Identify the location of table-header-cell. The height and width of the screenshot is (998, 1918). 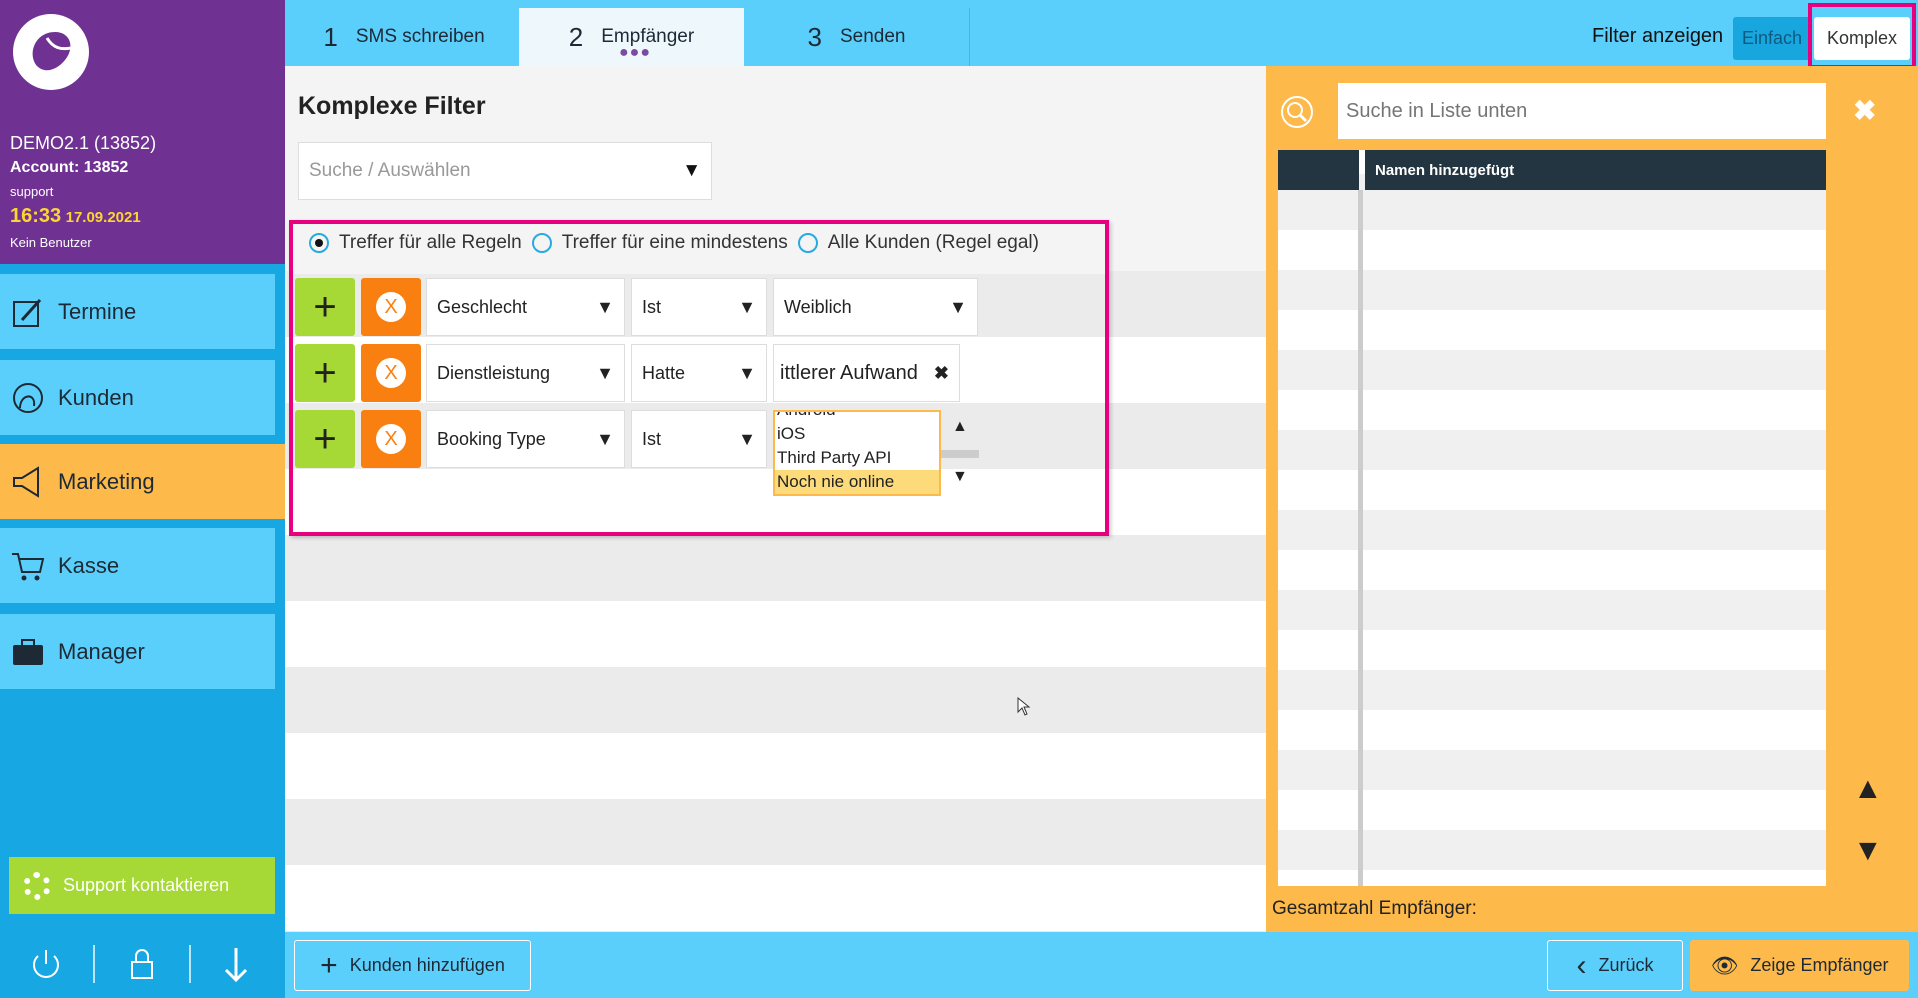
(1318, 170).